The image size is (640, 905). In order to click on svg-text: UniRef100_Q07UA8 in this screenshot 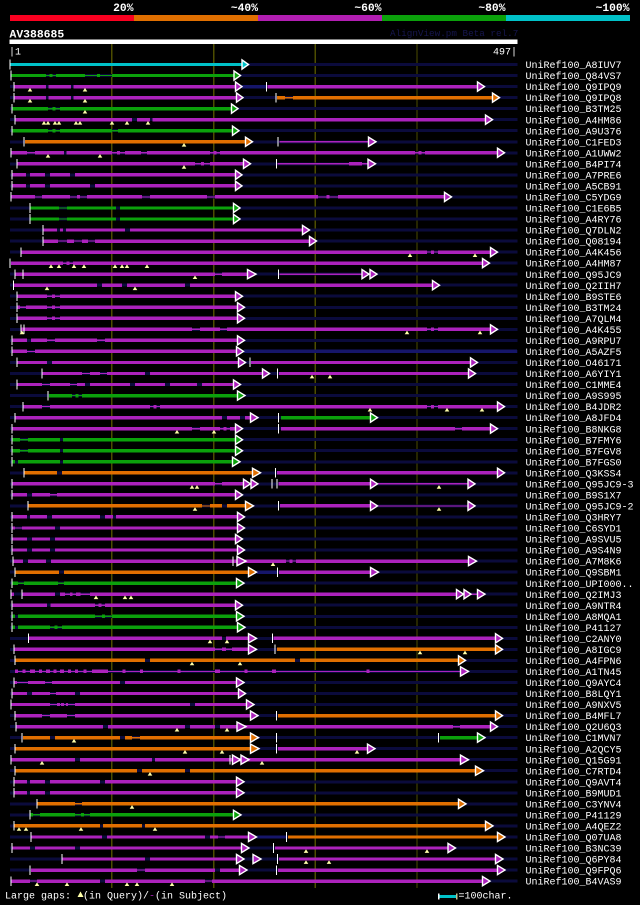, I will do `click(574, 839)`.